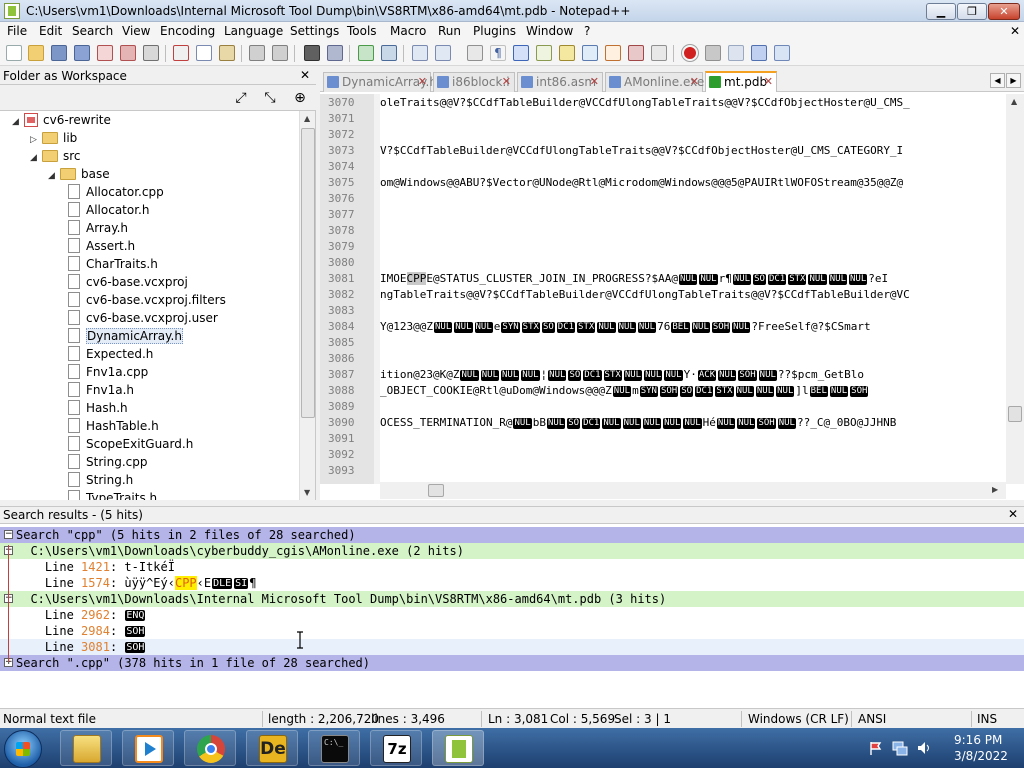  Describe the element at coordinates (636, 53) in the screenshot. I see `monitoring-icon` at that location.